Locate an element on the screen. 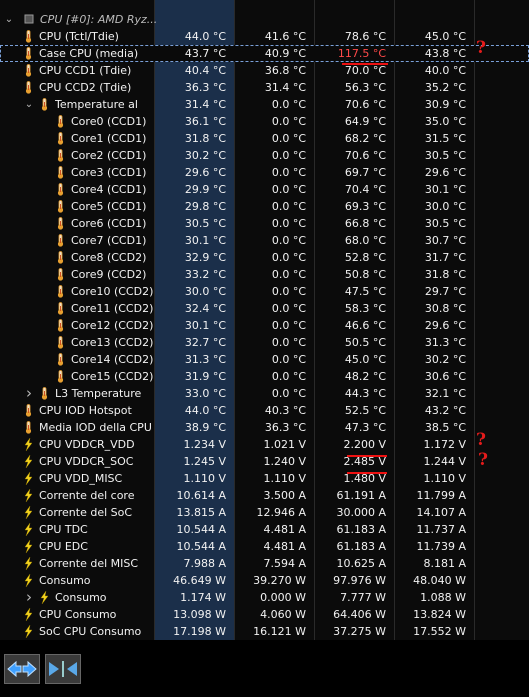 The image size is (529, 697). sensor-name: CPU IOD Hotspot is located at coordinates (85, 410).